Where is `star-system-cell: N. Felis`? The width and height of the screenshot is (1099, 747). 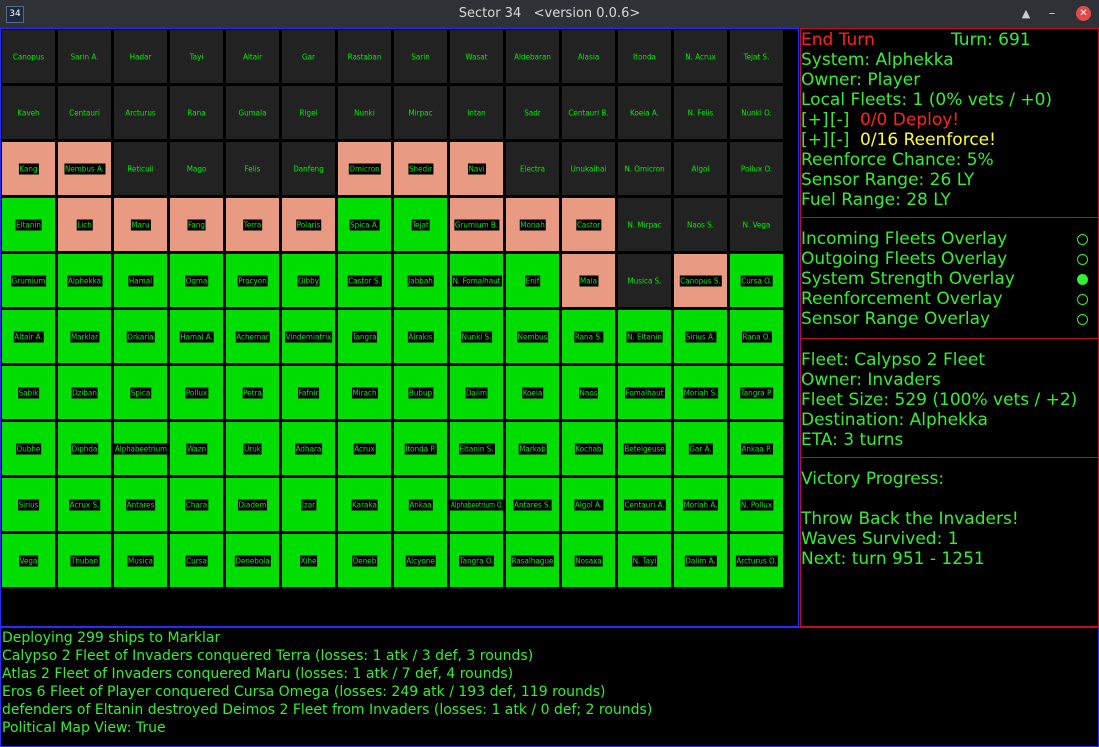
star-system-cell: N. Felis is located at coordinates (700, 112).